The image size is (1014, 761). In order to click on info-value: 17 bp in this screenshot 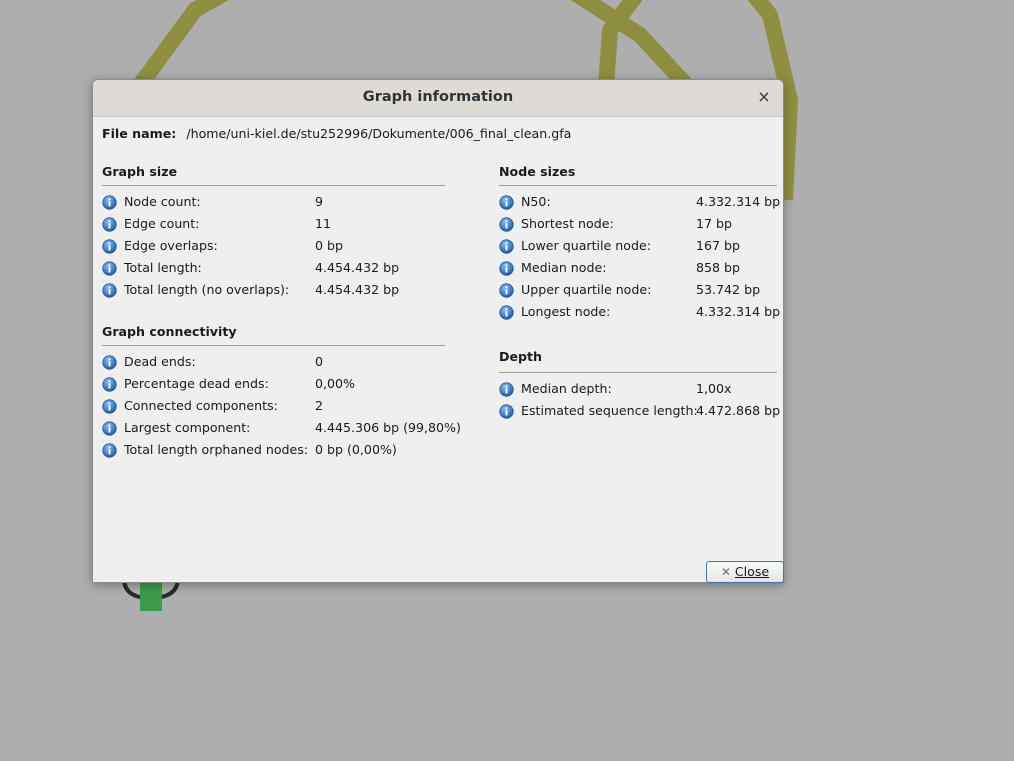, I will do `click(714, 223)`.